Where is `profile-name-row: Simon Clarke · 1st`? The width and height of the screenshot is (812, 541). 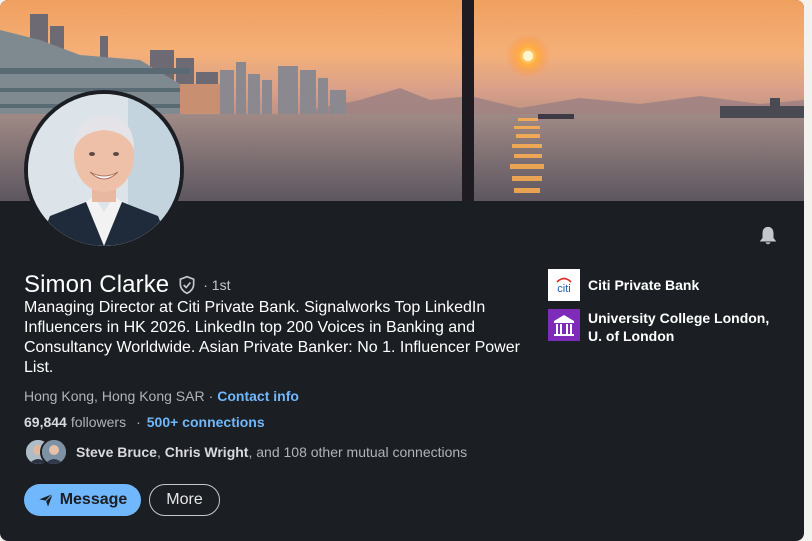 profile-name-row: Simon Clarke · 1st is located at coordinates (127, 285).